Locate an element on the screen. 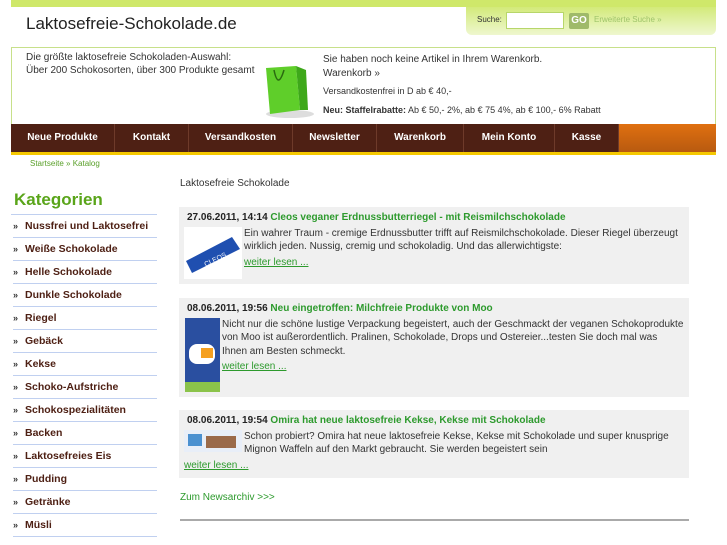  category-item: » Backen is located at coordinates (85, 433).